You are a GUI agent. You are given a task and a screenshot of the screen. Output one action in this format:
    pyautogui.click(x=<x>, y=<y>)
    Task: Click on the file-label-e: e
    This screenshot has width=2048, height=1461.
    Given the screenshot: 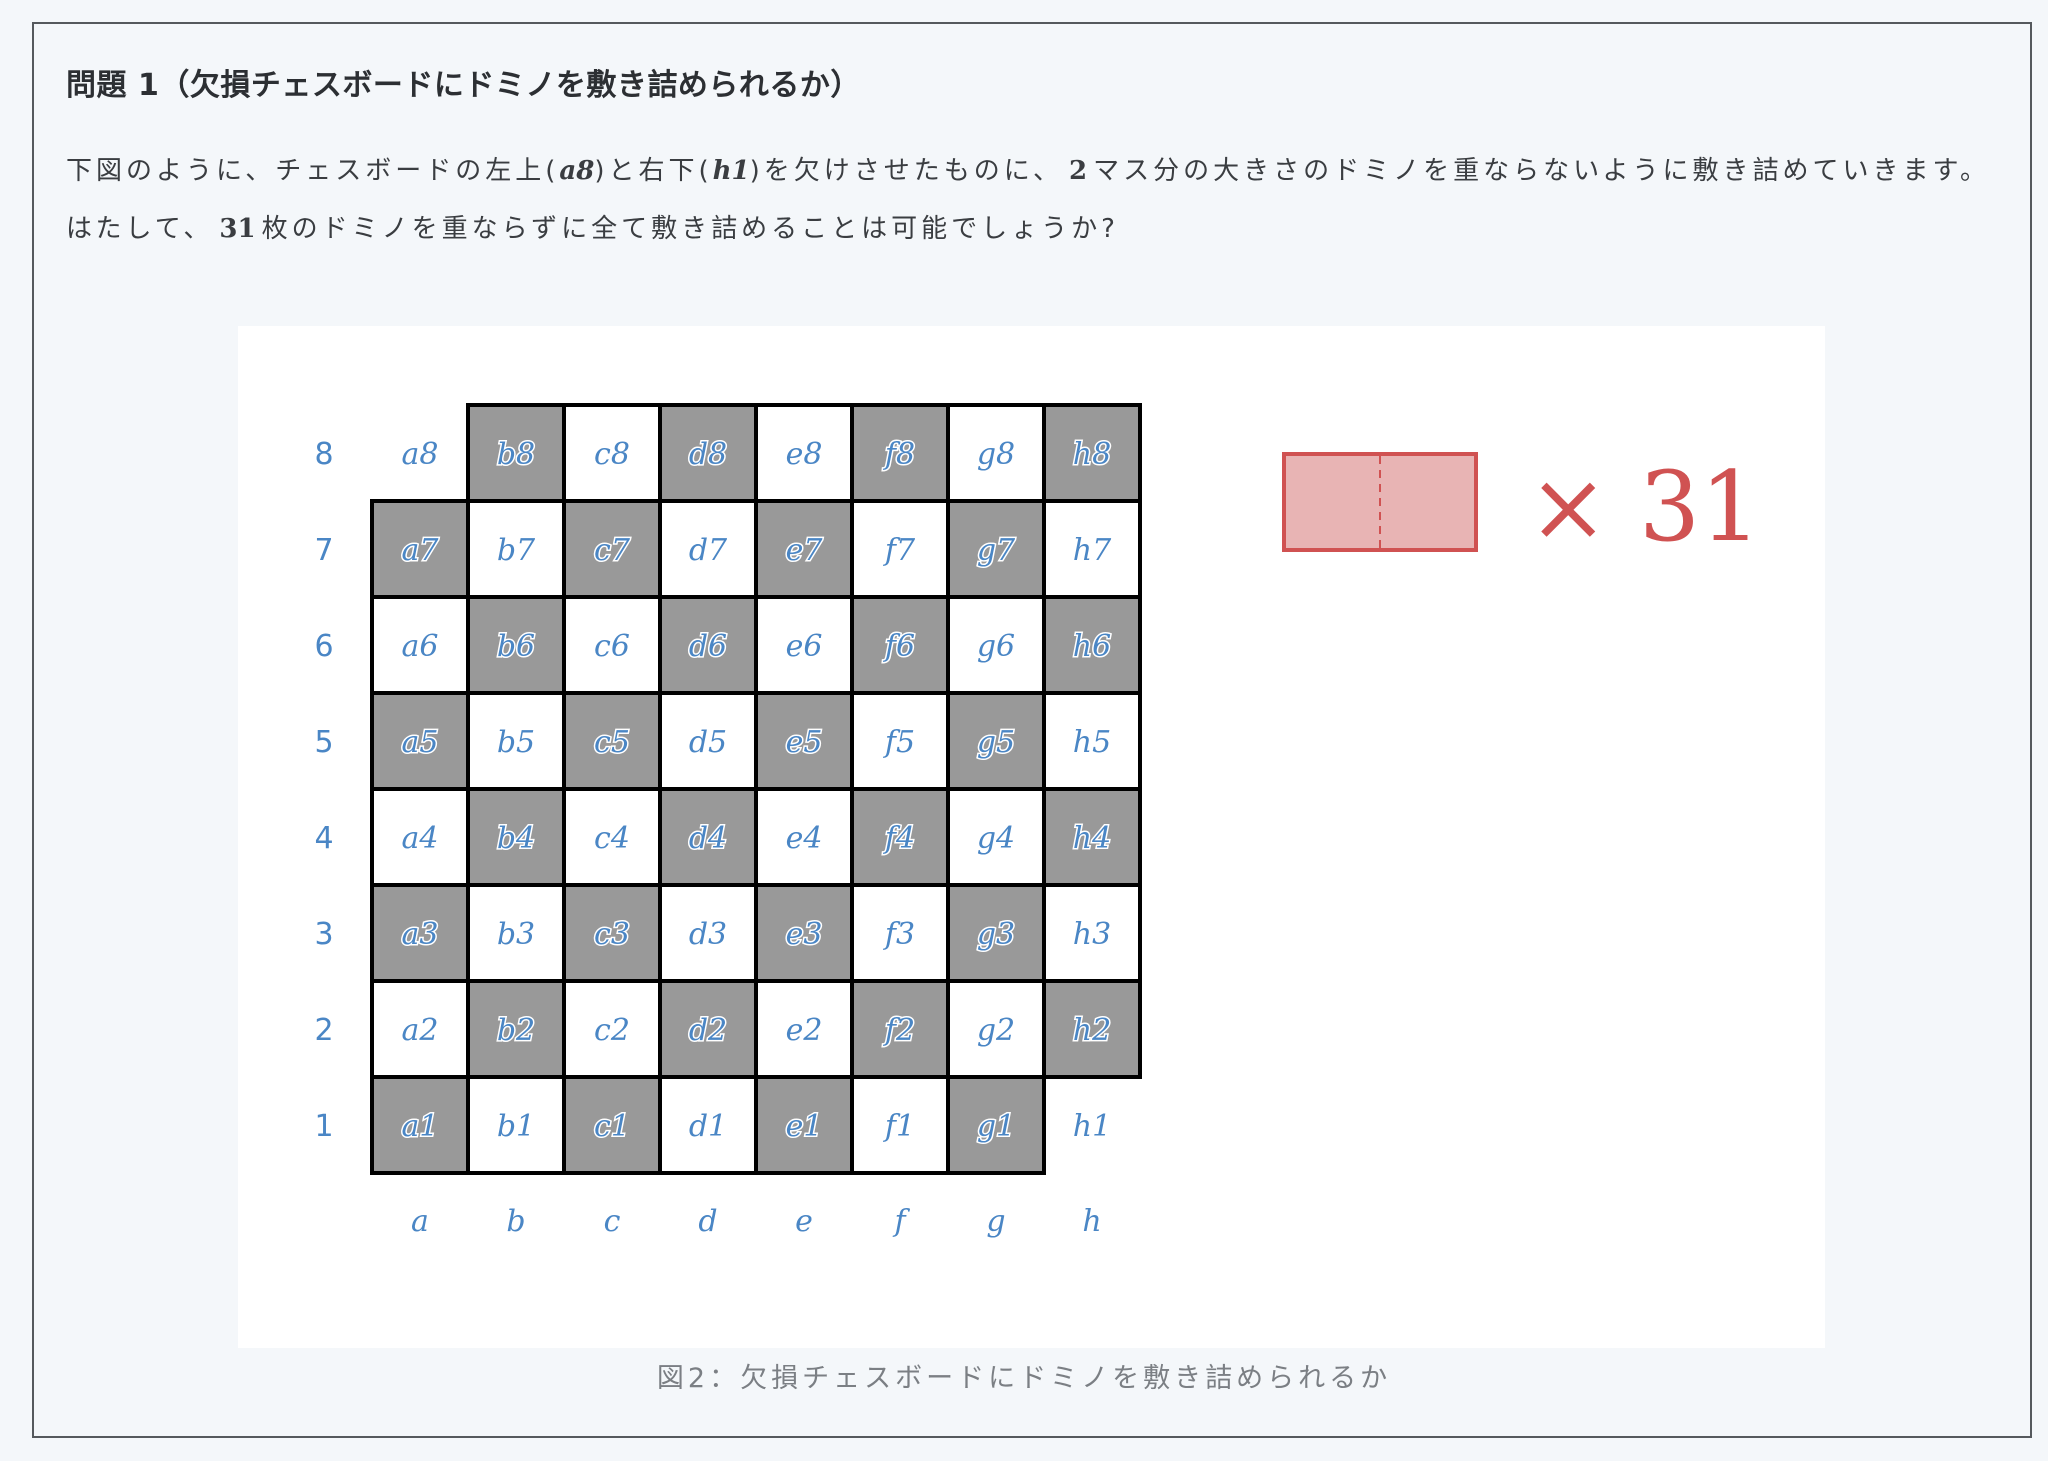 What is the action you would take?
    pyautogui.click(x=804, y=1221)
    